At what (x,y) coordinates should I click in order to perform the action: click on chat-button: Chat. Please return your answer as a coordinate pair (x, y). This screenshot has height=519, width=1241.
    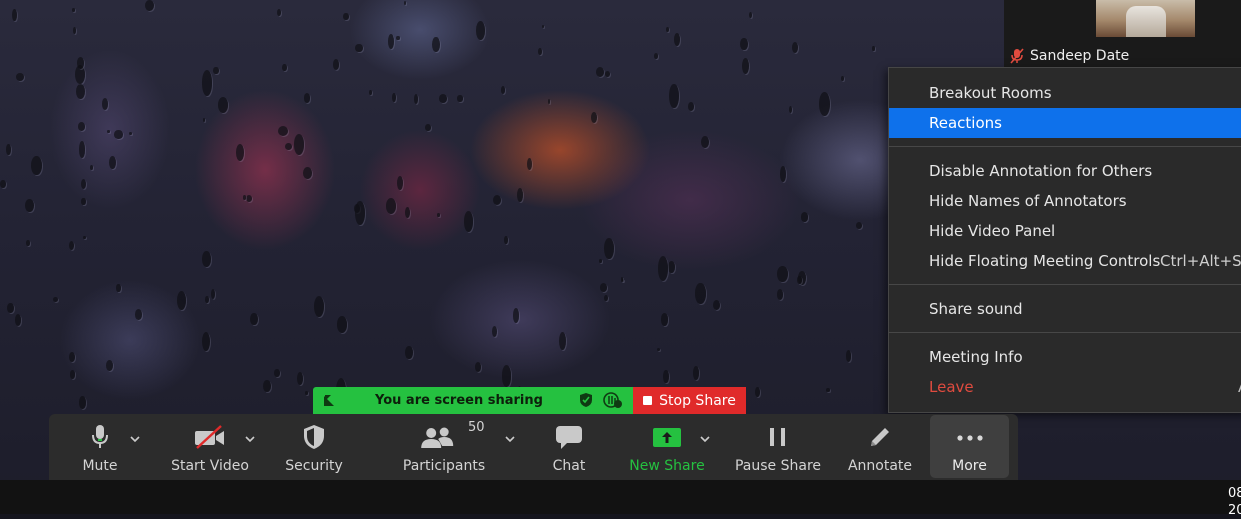
    Looking at the image, I should click on (569, 447).